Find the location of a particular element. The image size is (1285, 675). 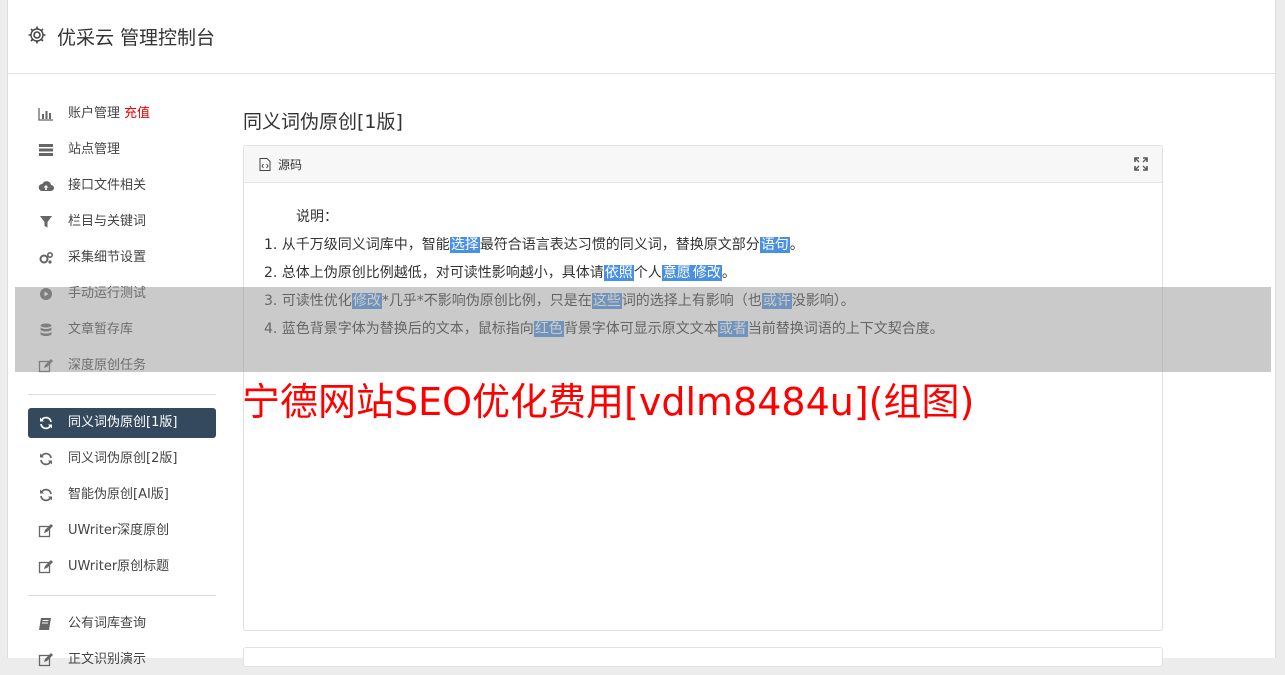

text-segment: 最符合语言表达习惯的同义词，替换原文部分 is located at coordinates (619, 245).